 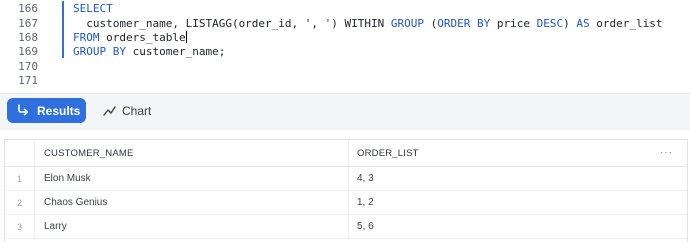 What do you see at coordinates (583, 23) in the screenshot?
I see `sql-keyword: AS` at bounding box center [583, 23].